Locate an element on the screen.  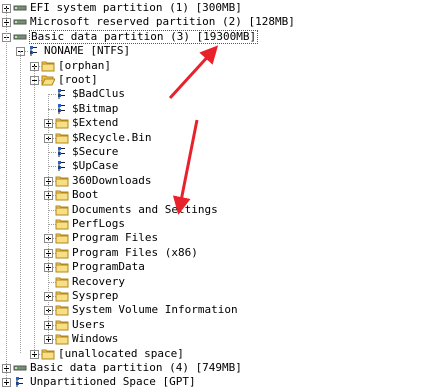
arrow-to-partition-size is located at coordinates (193, 72).